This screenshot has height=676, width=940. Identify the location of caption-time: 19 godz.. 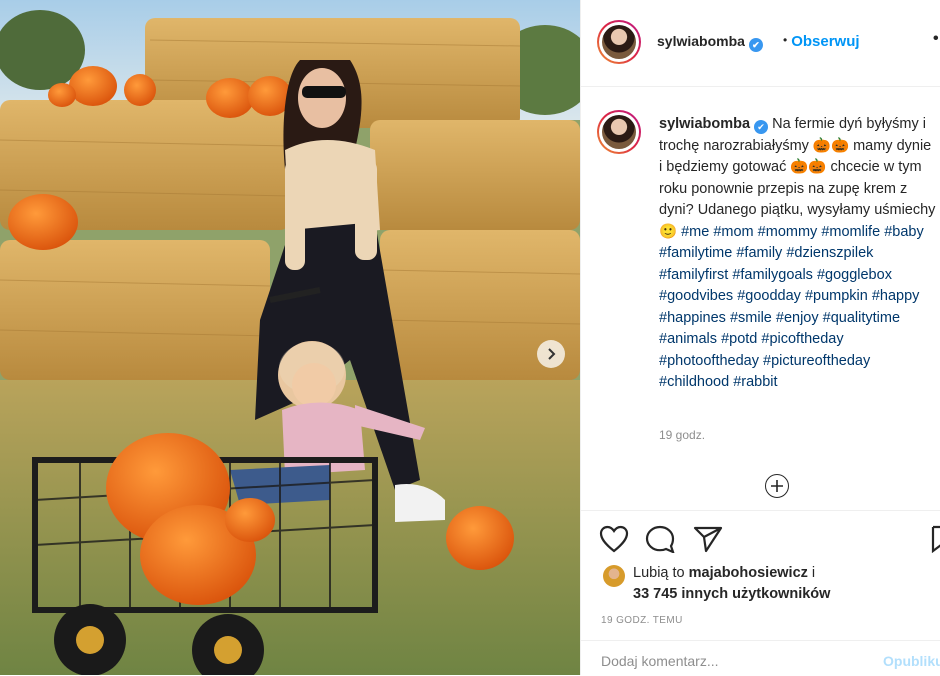
(682, 435).